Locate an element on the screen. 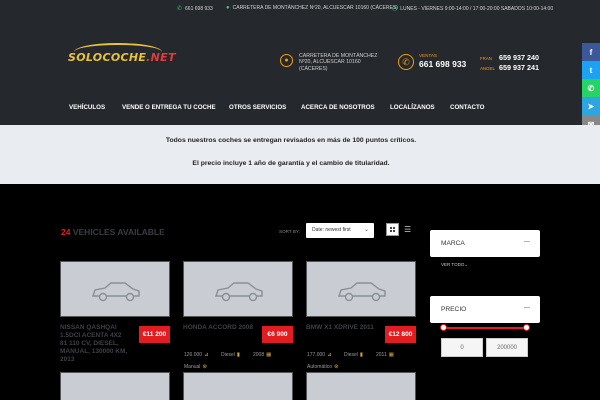 The height and width of the screenshot is (400, 600). vehicle-price: €11 200 is located at coordinates (154, 334).